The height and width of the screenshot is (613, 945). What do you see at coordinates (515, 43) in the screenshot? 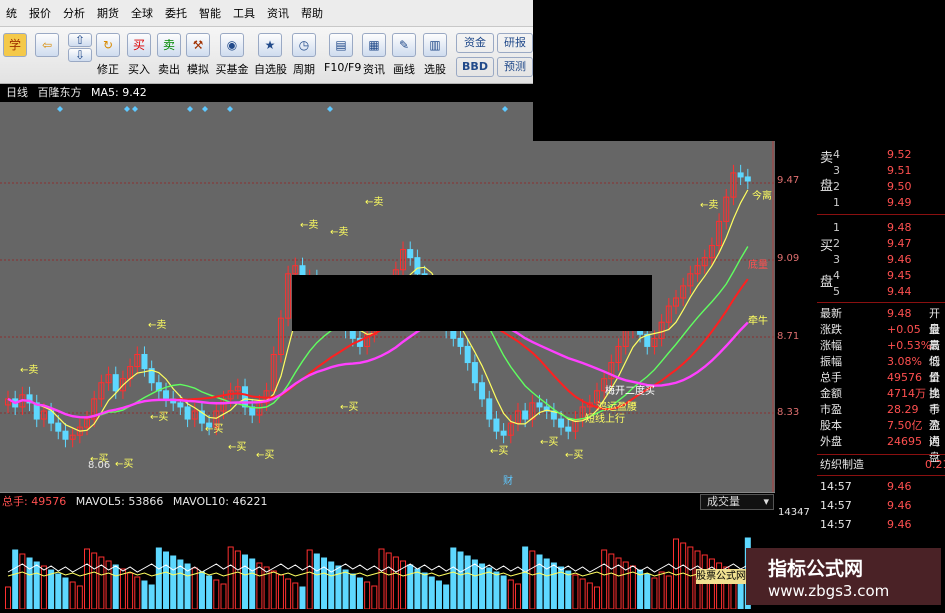
I see `toolbar-button-research: 研报` at bounding box center [515, 43].